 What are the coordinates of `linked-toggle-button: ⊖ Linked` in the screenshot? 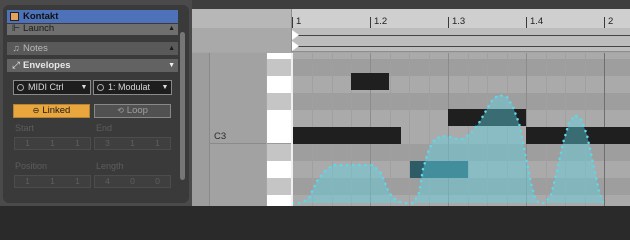 It's located at (51, 111).